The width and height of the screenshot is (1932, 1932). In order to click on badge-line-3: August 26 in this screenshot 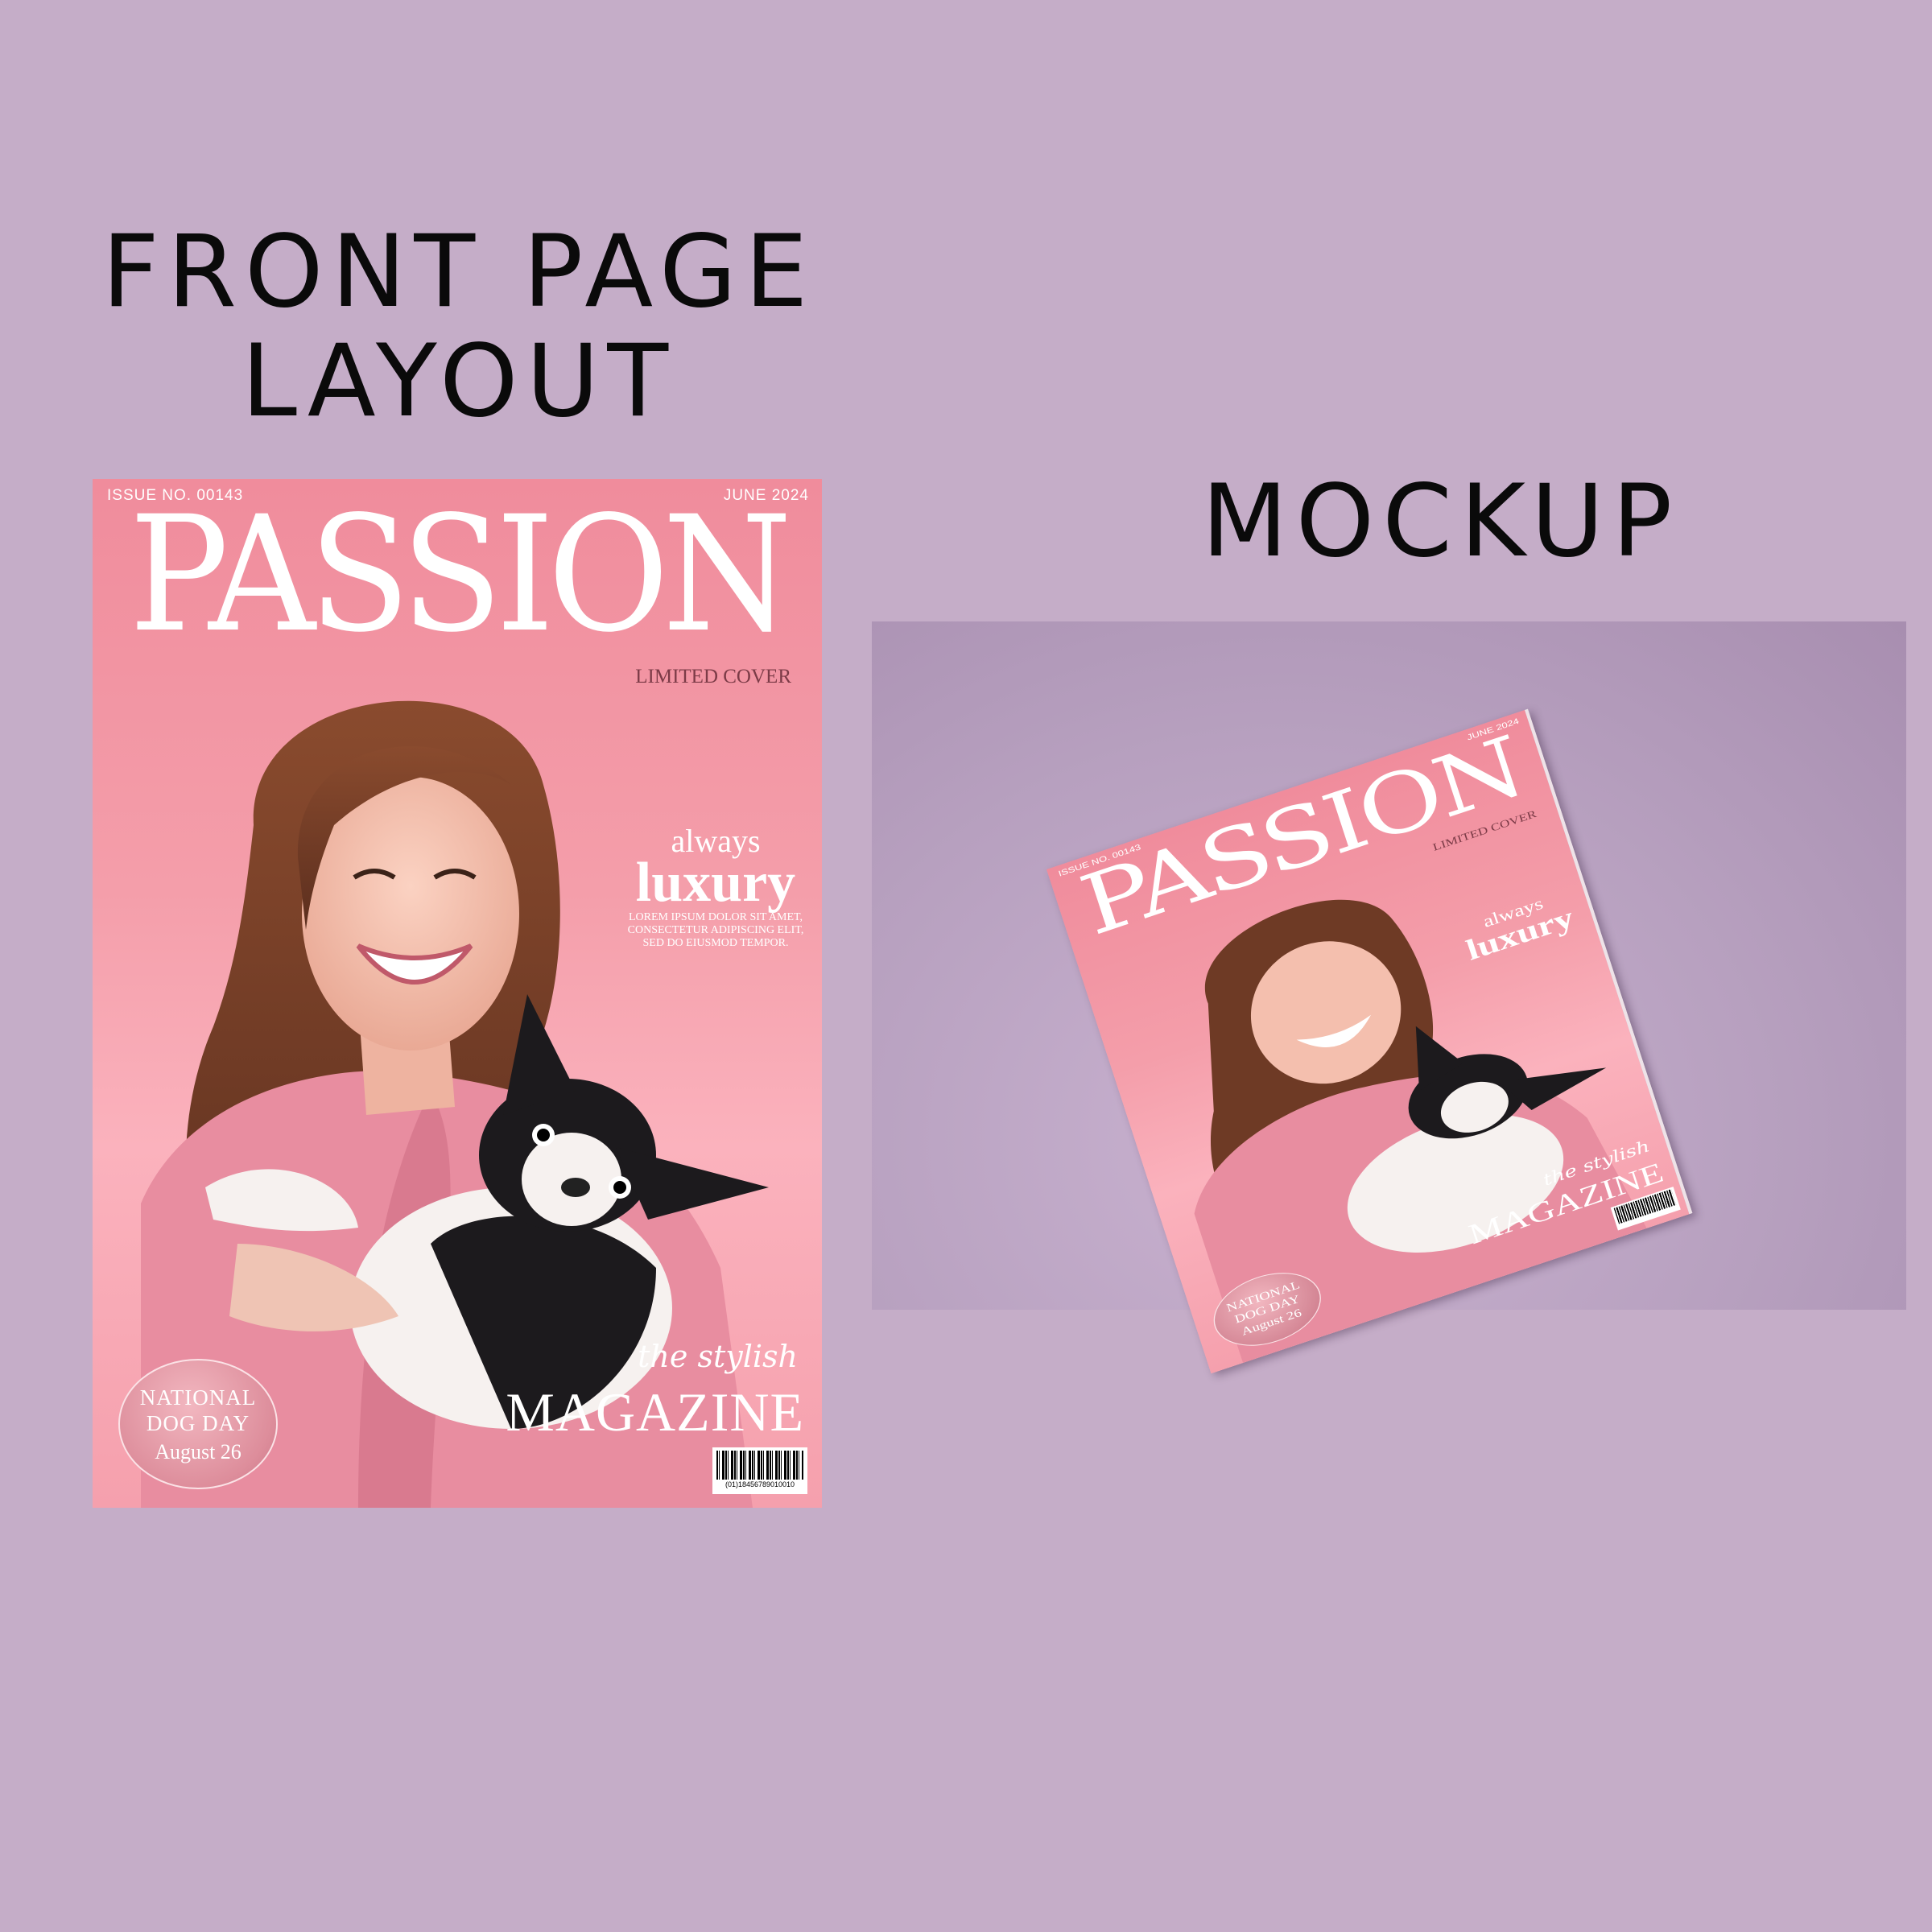, I will do `click(198, 1451)`.